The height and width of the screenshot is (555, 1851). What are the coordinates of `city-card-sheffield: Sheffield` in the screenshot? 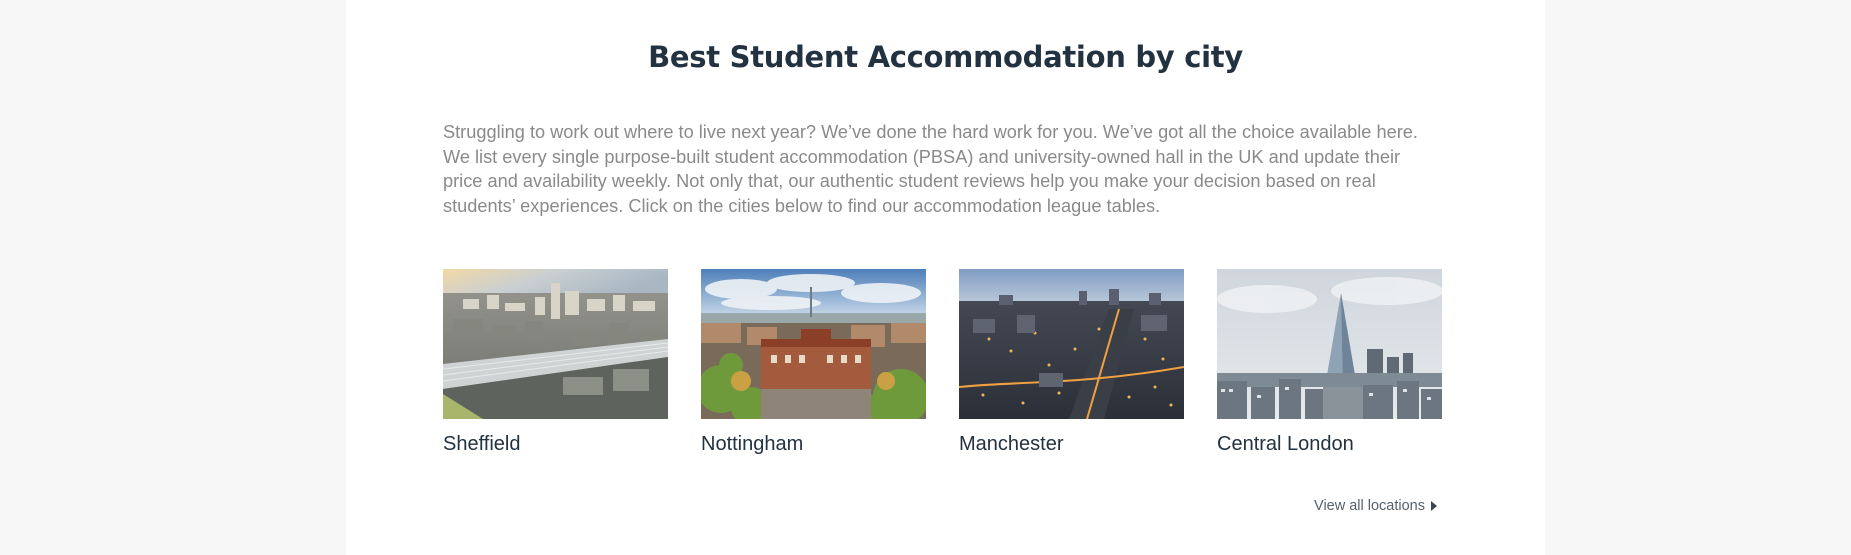 It's located at (555, 364).